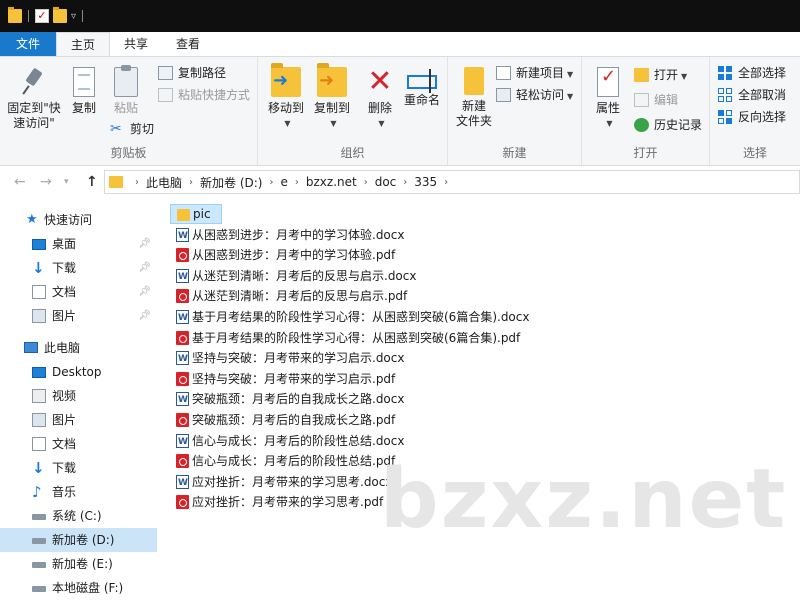  What do you see at coordinates (78, 588) in the screenshot?
I see `nav-pc-drive-f: 本地磁盘 (F:)` at bounding box center [78, 588].